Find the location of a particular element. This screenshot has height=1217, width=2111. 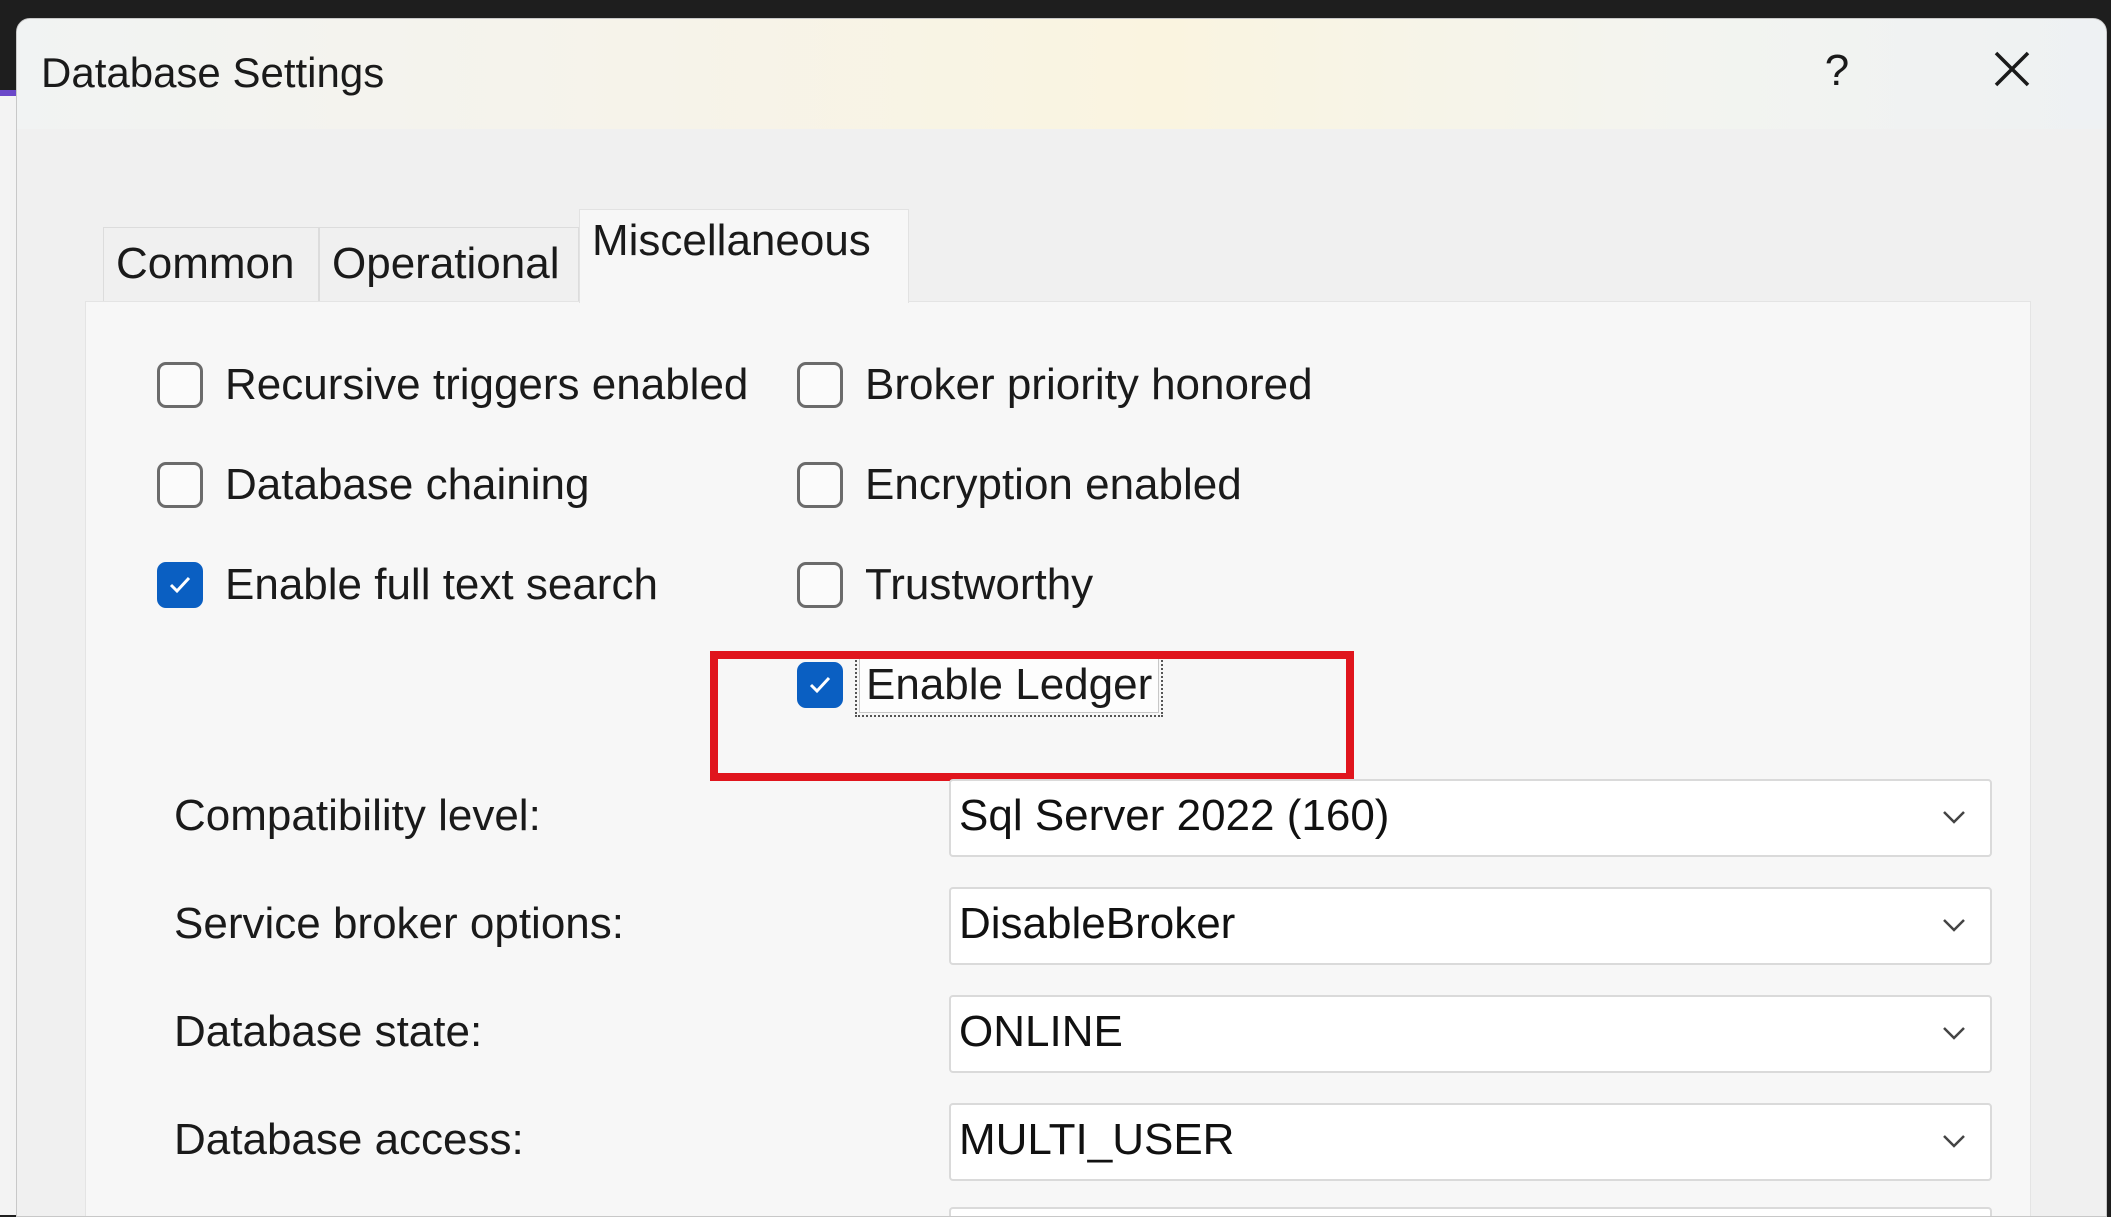

annotation-highlight-box is located at coordinates (1032, 716).